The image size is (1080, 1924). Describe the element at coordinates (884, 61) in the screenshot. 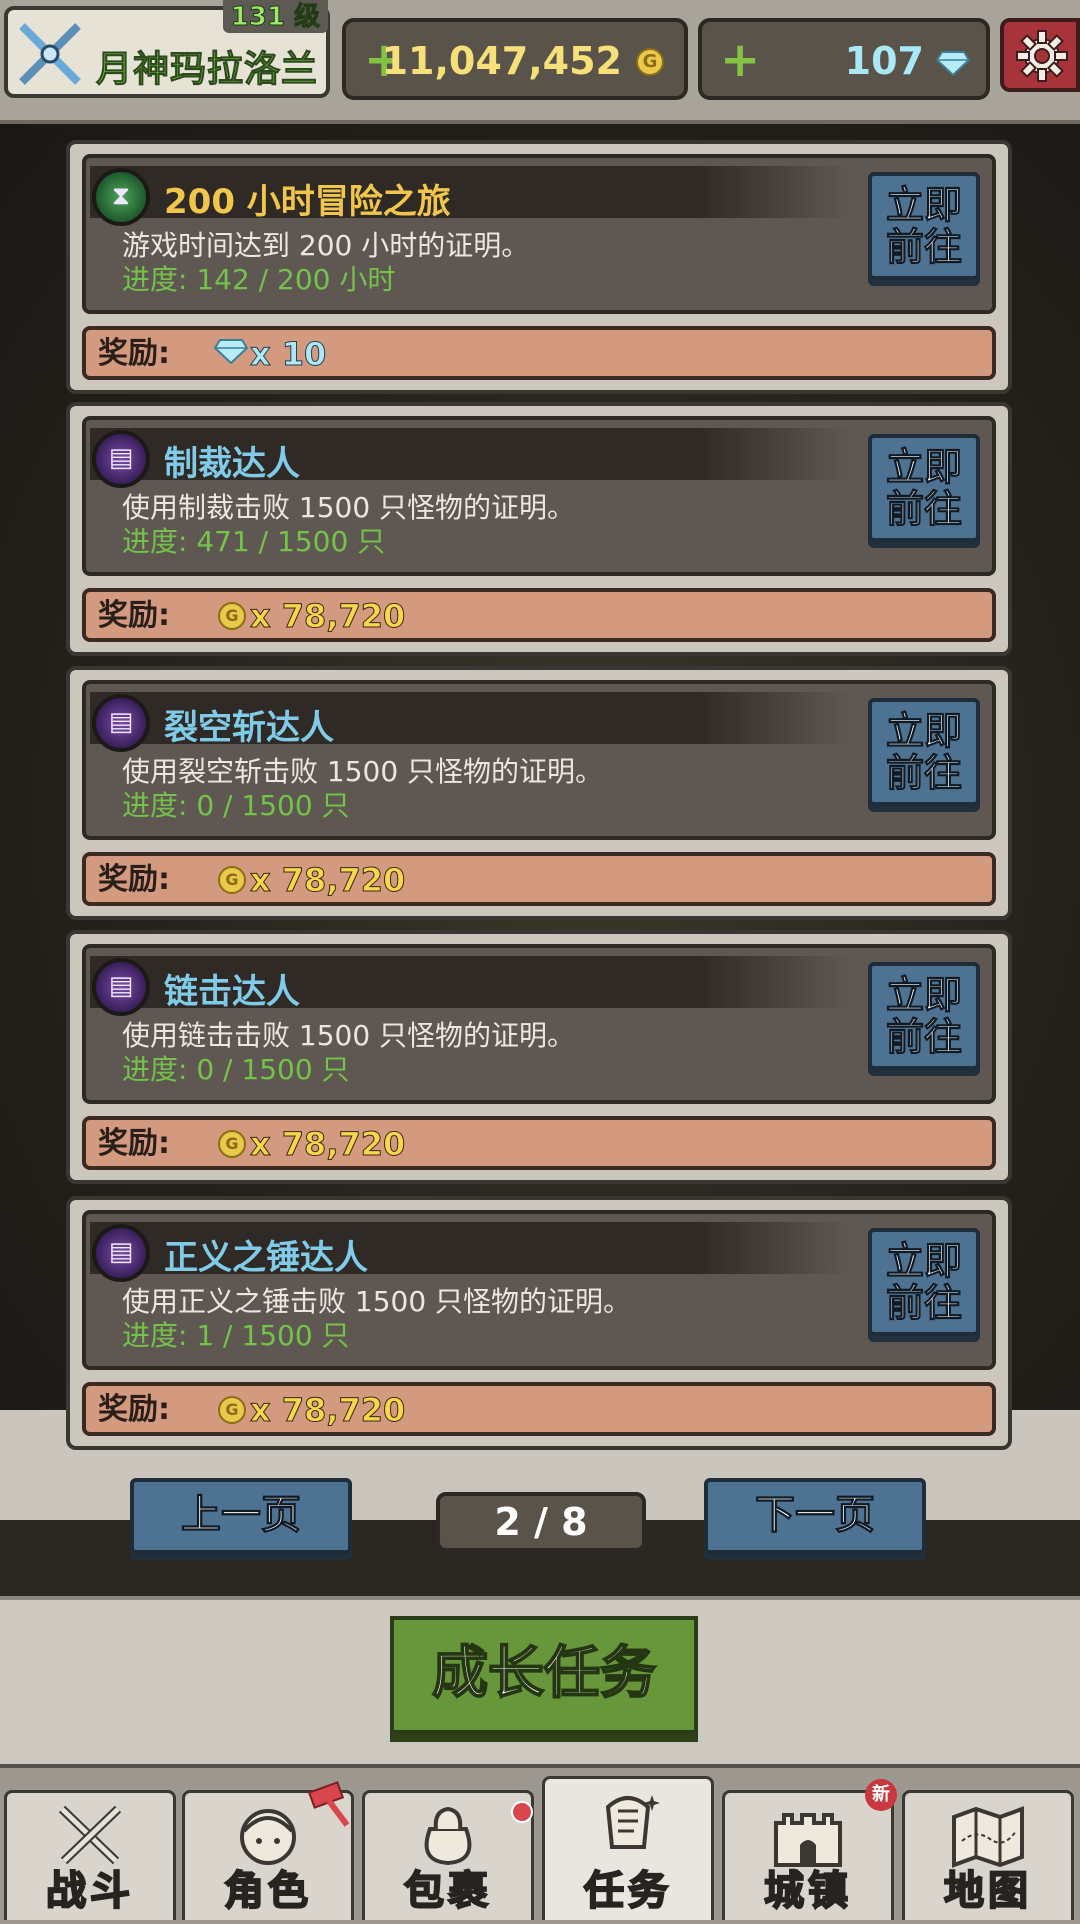

I see `gem-amount: 107` at that location.